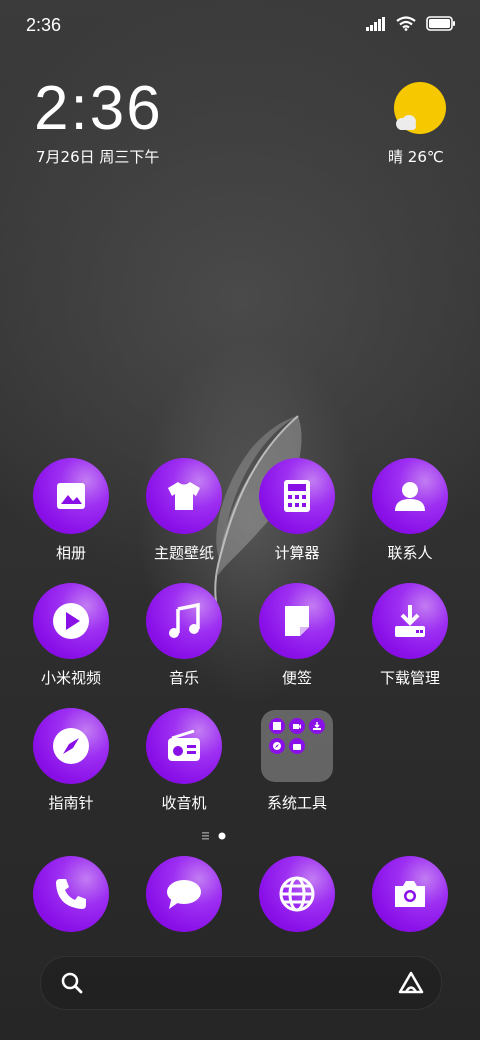 The image size is (480, 1040). I want to click on gallery-icon, so click(71, 496).